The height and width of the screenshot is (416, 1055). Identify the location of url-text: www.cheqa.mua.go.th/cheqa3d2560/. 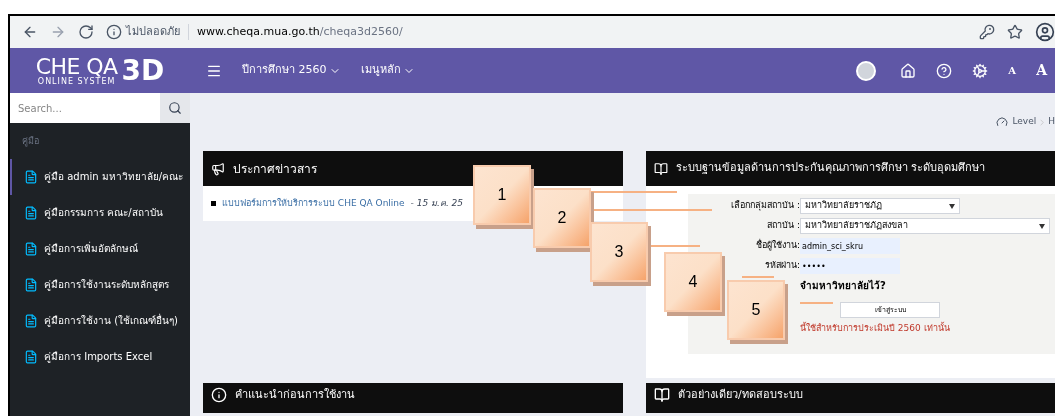
(299, 31).